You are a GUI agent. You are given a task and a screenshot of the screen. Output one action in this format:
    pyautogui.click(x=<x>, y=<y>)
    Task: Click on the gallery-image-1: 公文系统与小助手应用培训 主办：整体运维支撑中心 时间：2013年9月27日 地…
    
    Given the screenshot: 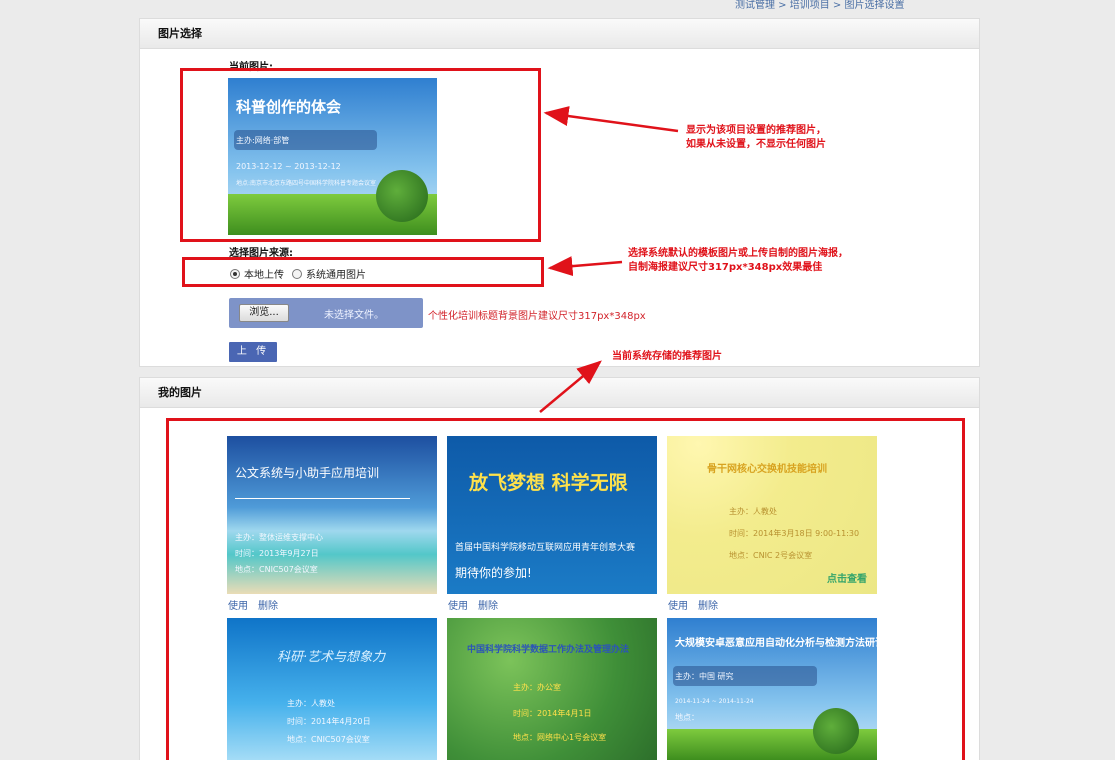 What is the action you would take?
    pyautogui.click(x=332, y=515)
    